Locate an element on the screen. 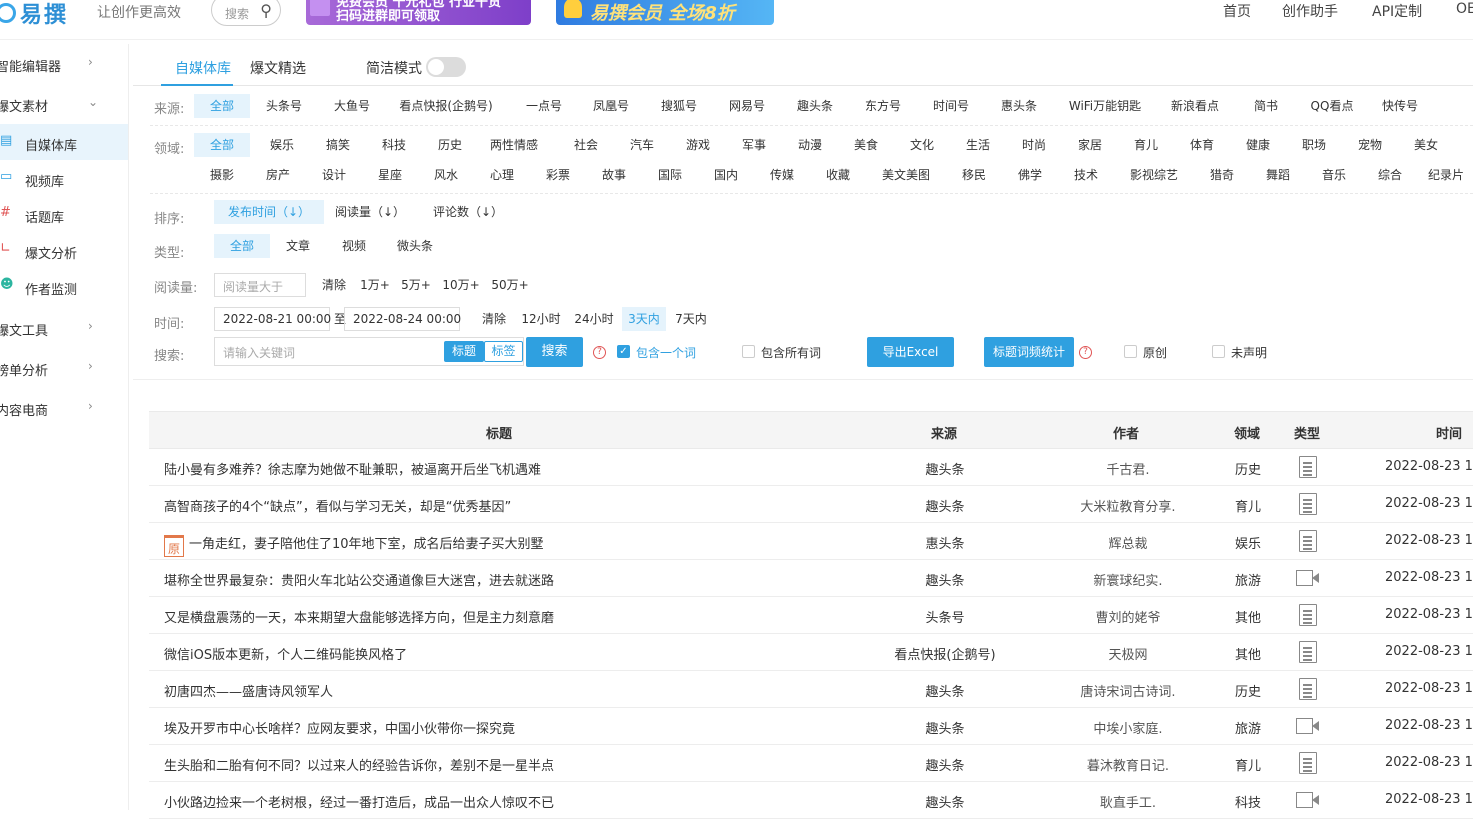 The width and height of the screenshot is (1473, 819). nav-assistant: 创作助手 is located at coordinates (1310, 11).